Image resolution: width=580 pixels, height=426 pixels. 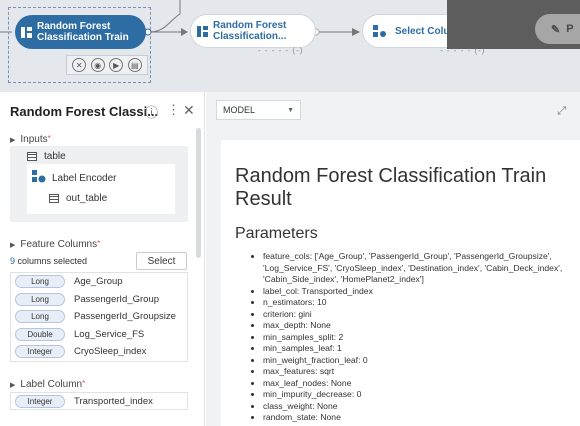 I want to click on encoder-label: Label Encoder, so click(x=84, y=178).